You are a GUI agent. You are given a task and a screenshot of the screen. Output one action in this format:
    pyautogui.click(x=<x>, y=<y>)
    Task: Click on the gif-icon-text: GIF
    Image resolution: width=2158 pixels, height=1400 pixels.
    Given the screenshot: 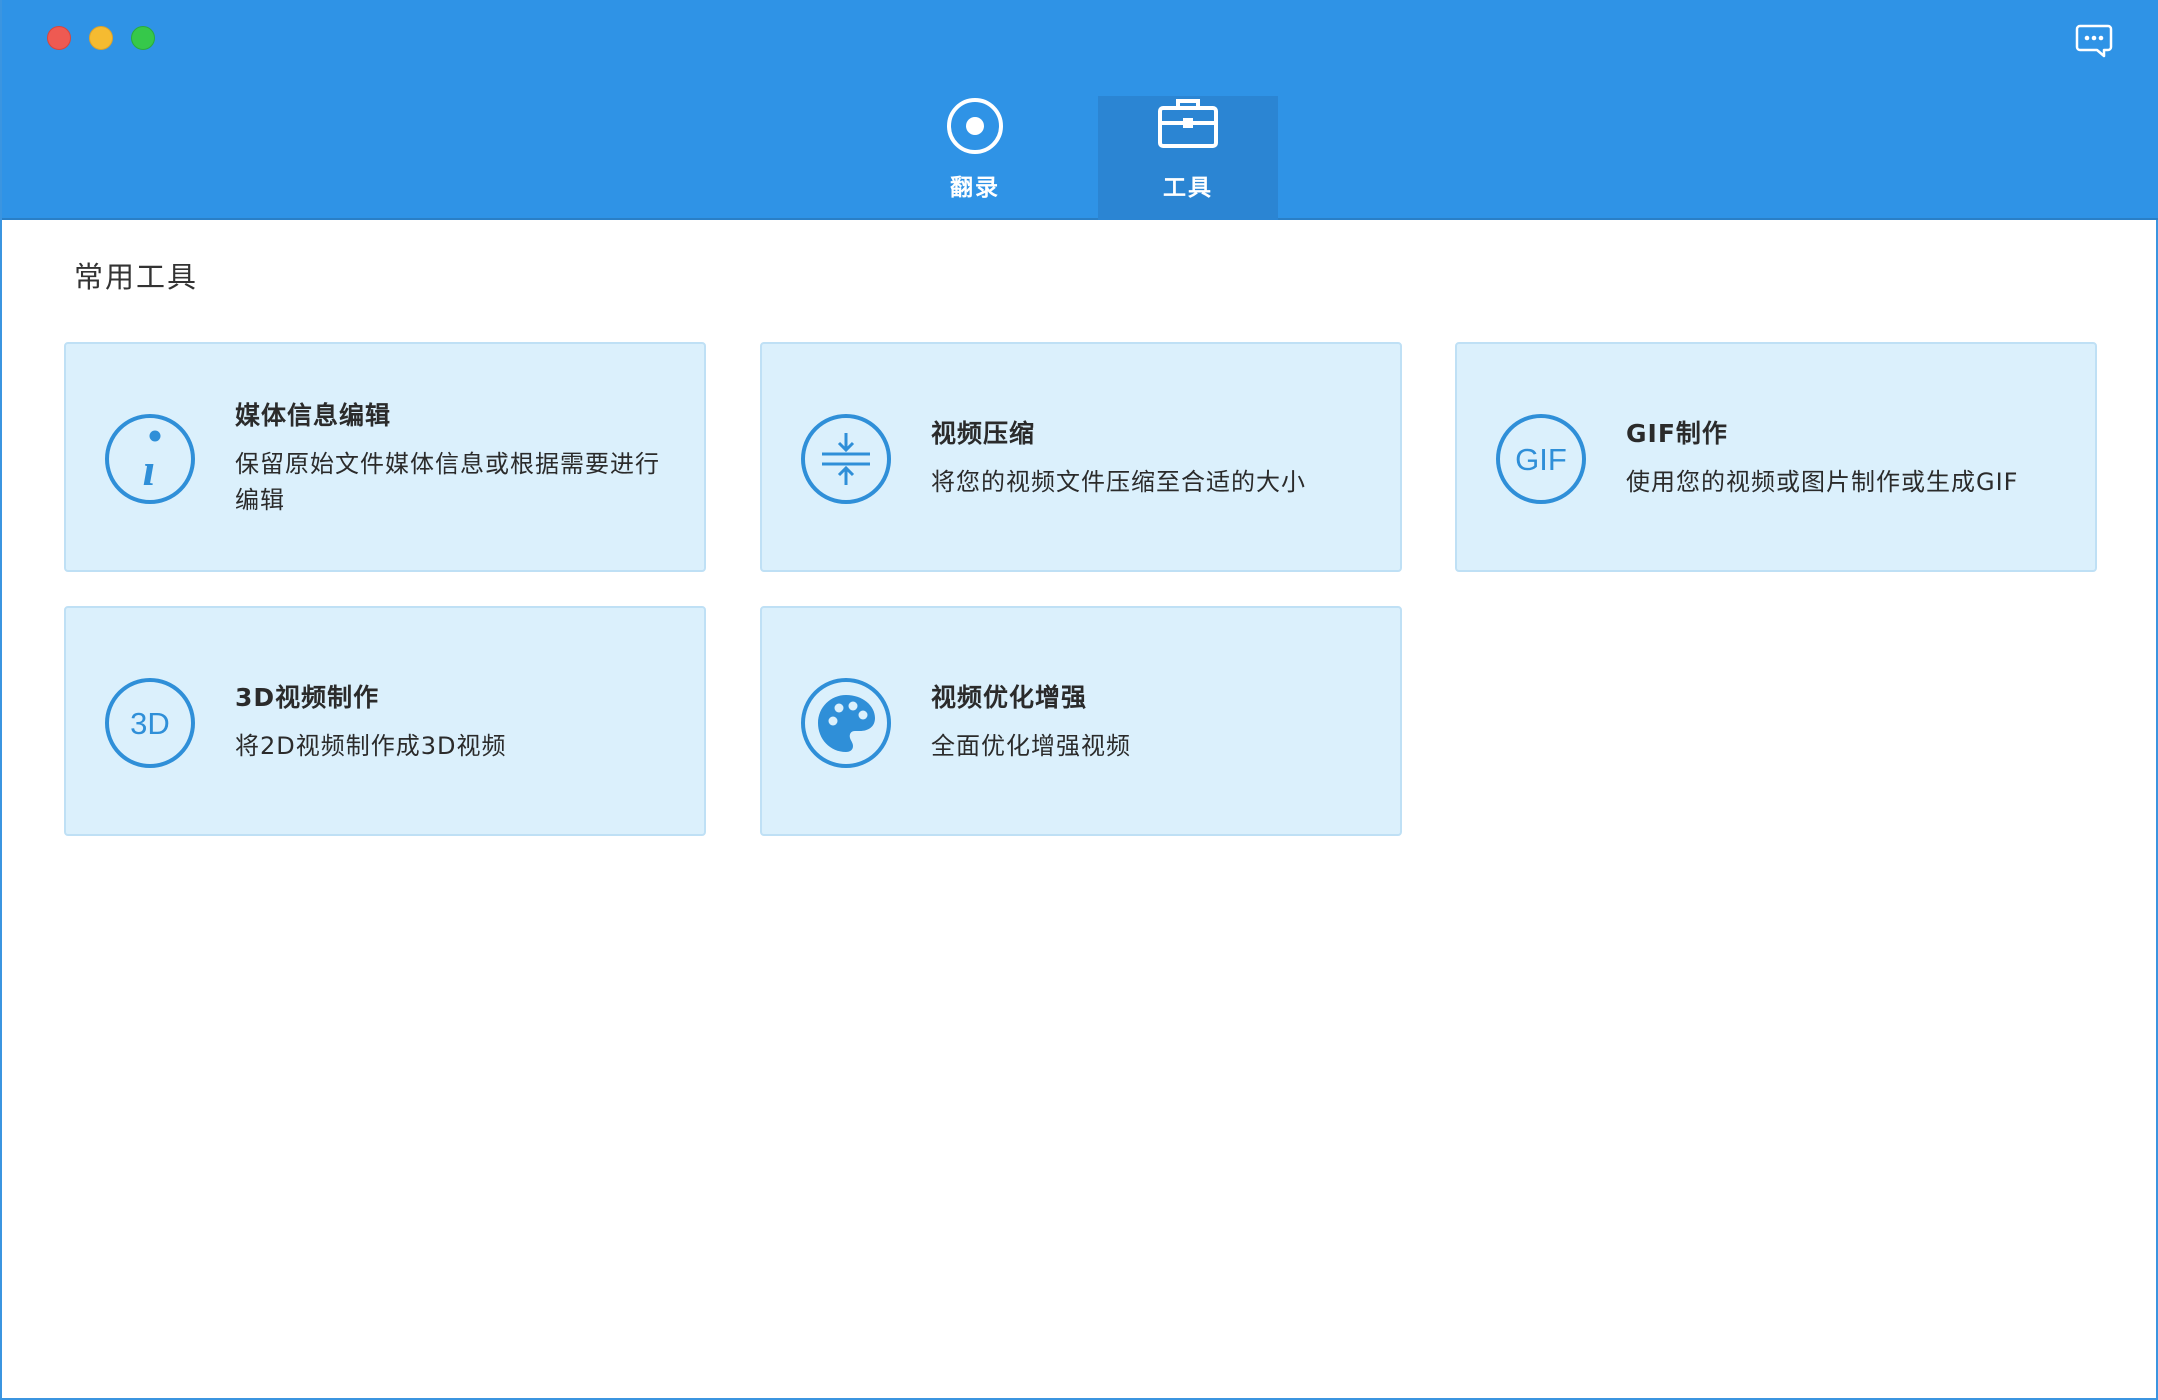 What is the action you would take?
    pyautogui.click(x=1541, y=459)
    